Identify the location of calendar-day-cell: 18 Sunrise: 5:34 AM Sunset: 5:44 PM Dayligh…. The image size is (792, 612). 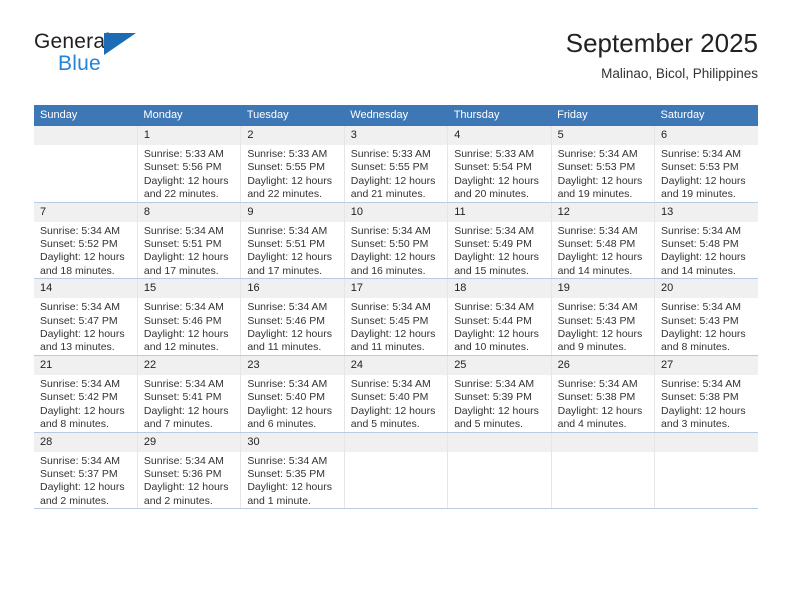
(499, 317).